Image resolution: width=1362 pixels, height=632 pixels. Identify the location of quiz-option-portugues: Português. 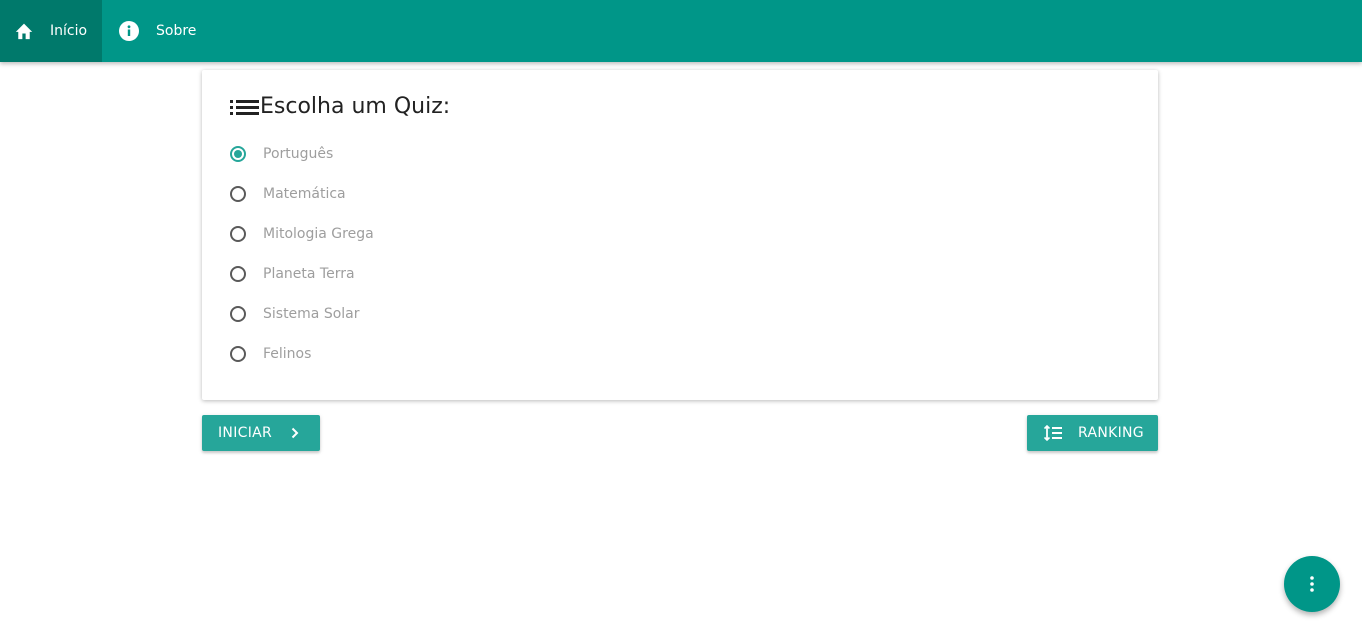
(302, 154).